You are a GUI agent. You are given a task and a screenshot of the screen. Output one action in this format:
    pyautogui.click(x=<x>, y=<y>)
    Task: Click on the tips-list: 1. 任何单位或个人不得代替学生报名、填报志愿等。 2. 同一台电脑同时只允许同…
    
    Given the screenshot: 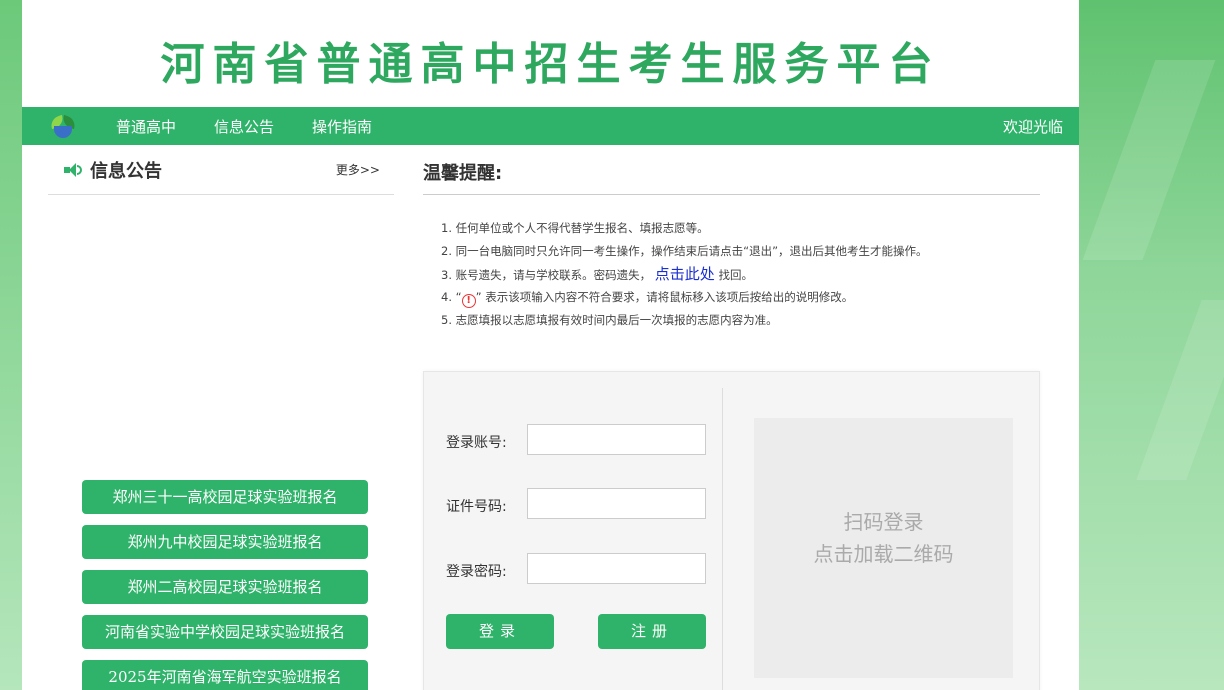 What is the action you would take?
    pyautogui.click(x=731, y=274)
    